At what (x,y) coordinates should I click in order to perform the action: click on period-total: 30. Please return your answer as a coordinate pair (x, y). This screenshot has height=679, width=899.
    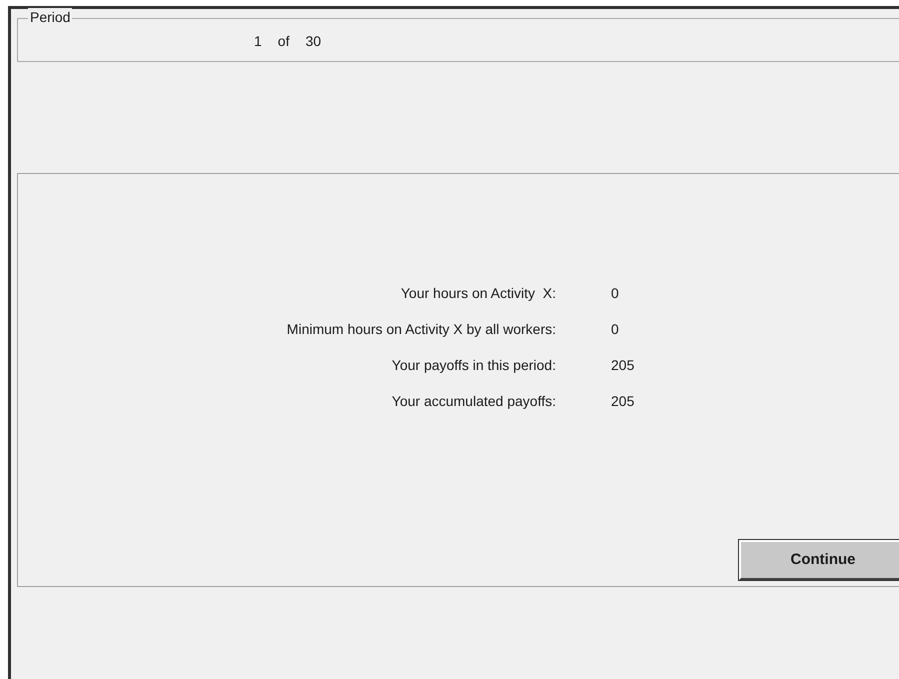
    Looking at the image, I should click on (313, 41).